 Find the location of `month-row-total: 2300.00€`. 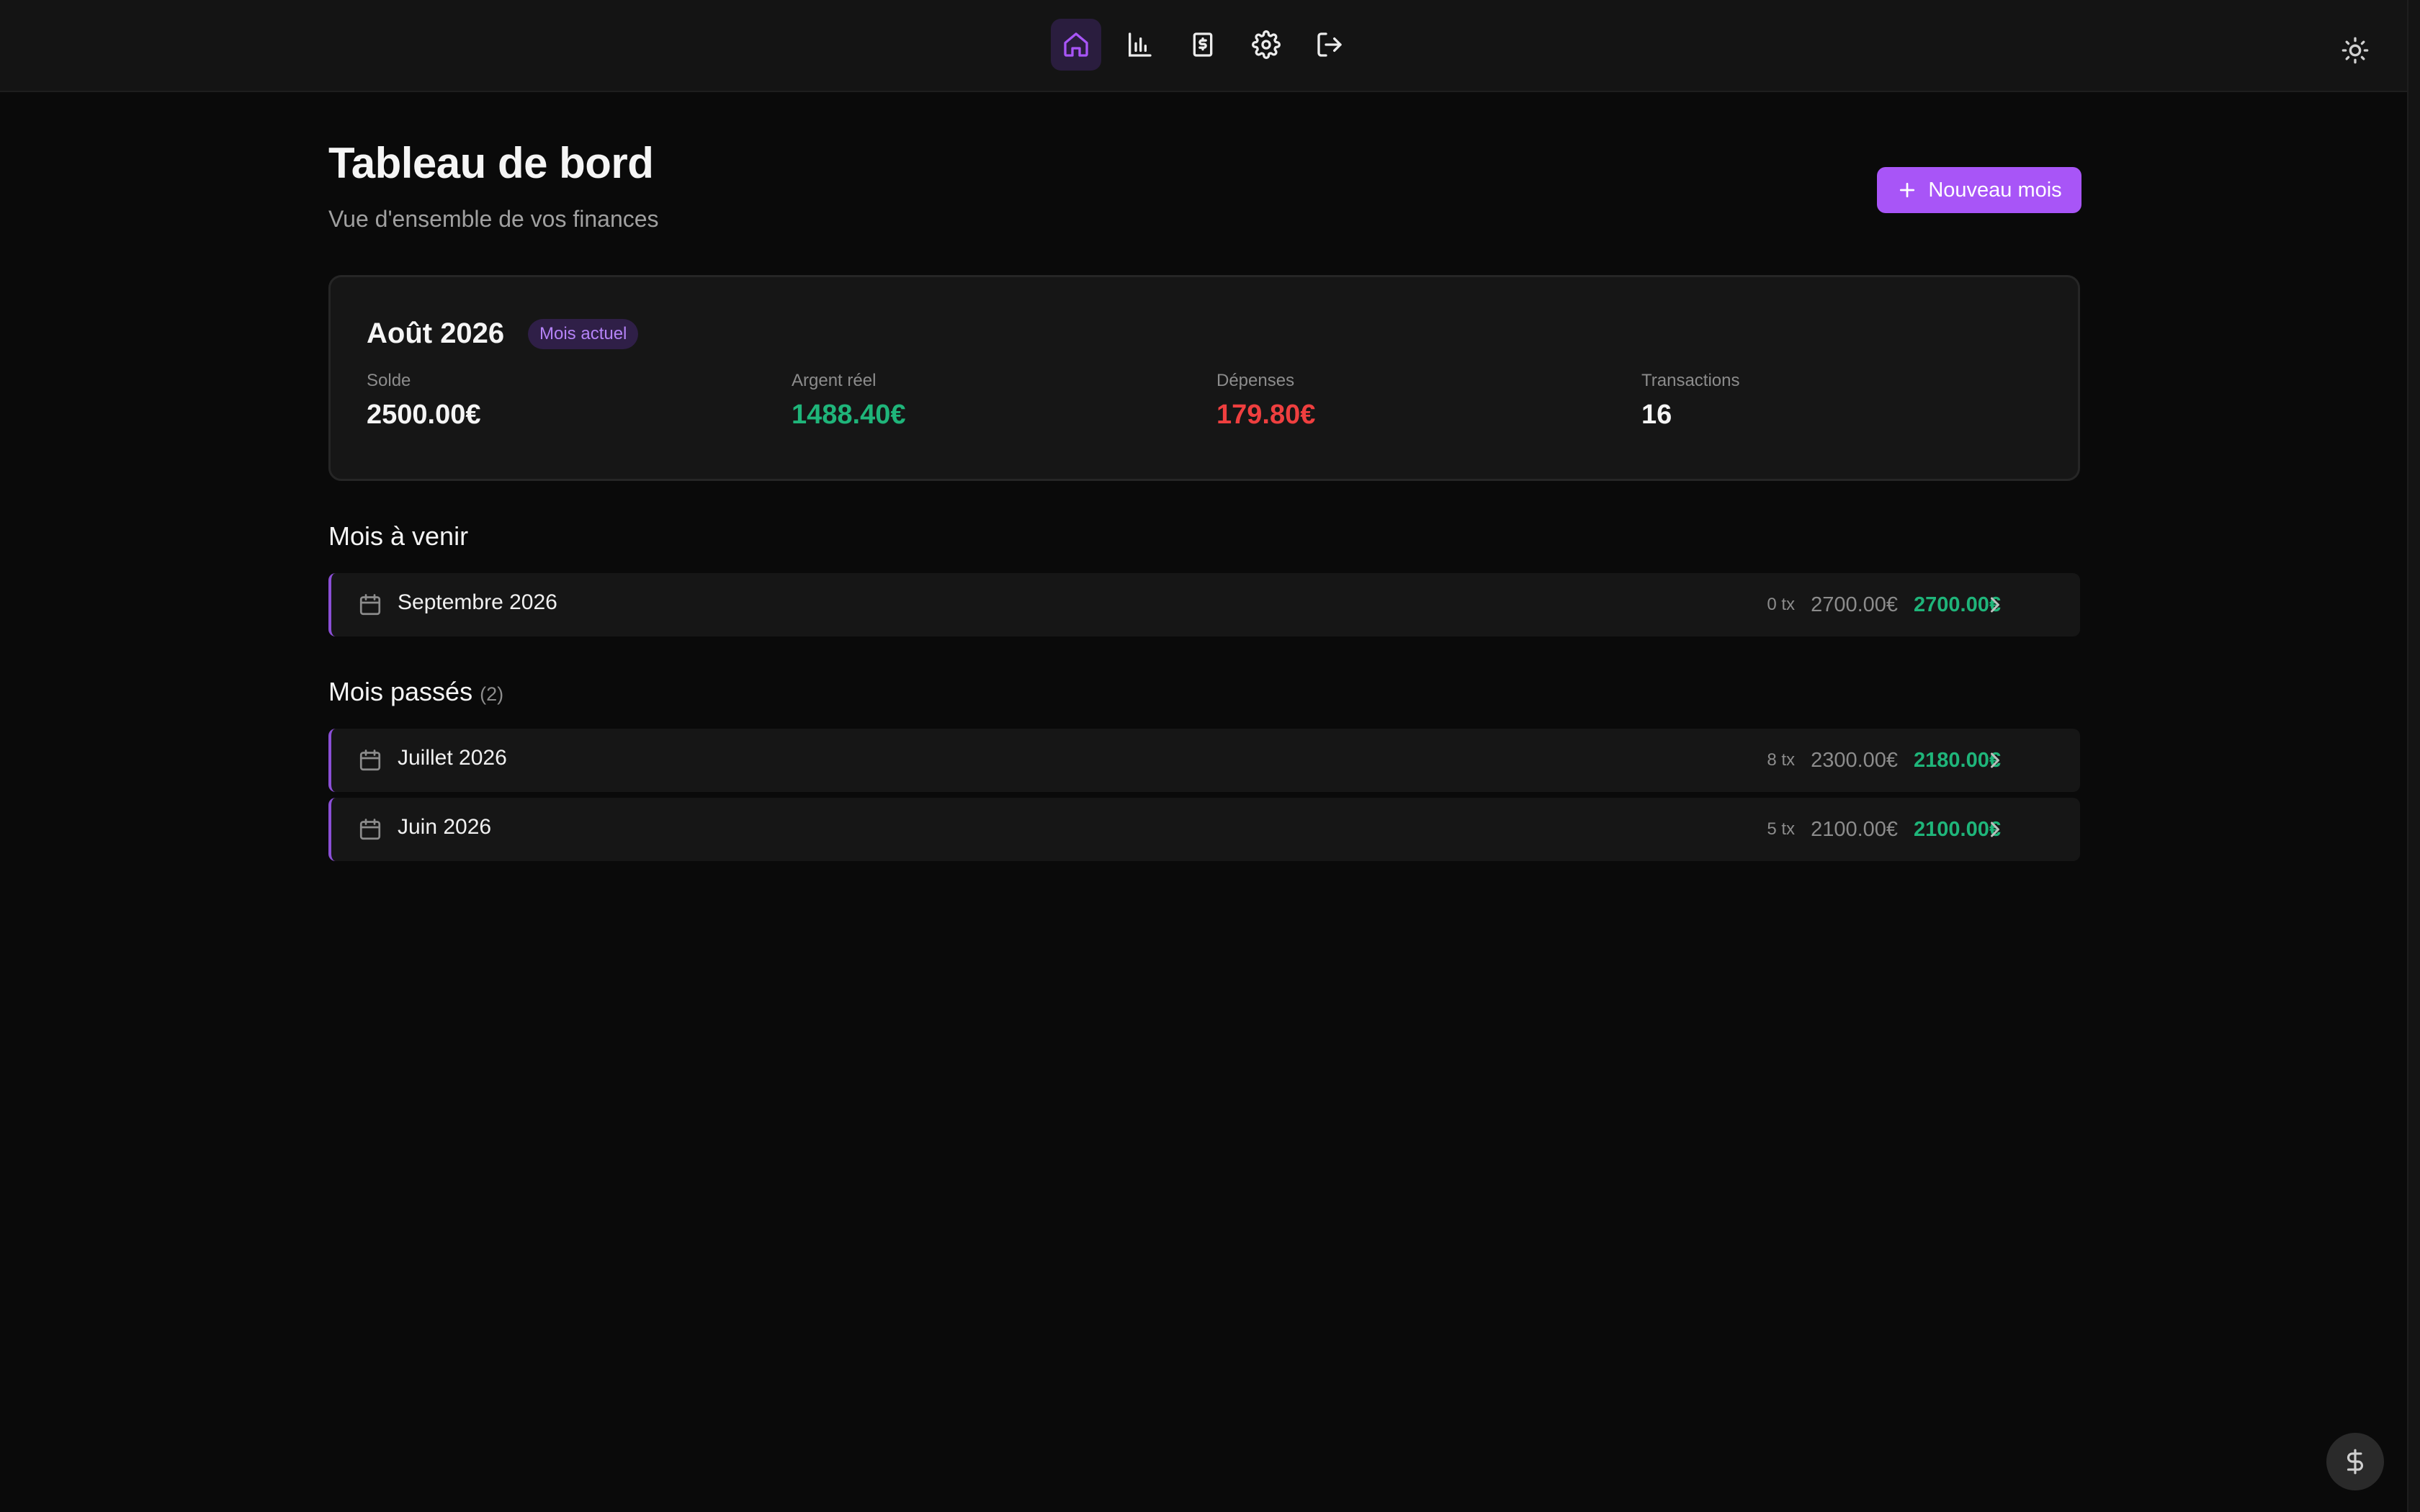

month-row-total: 2300.00€ is located at coordinates (1855, 760).